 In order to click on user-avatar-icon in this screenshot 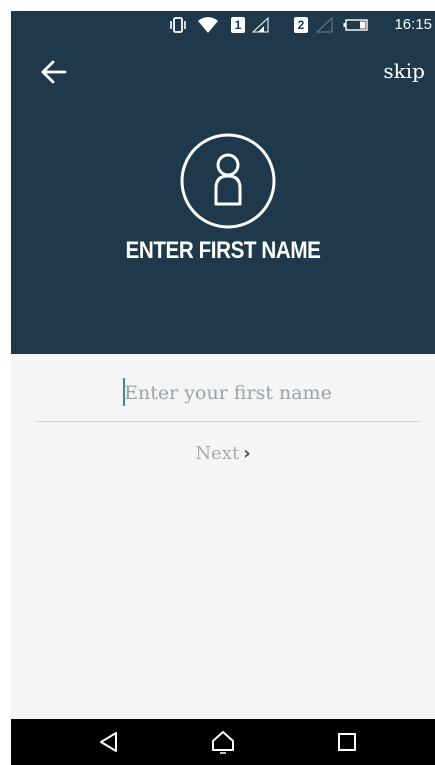, I will do `click(228, 181)`.